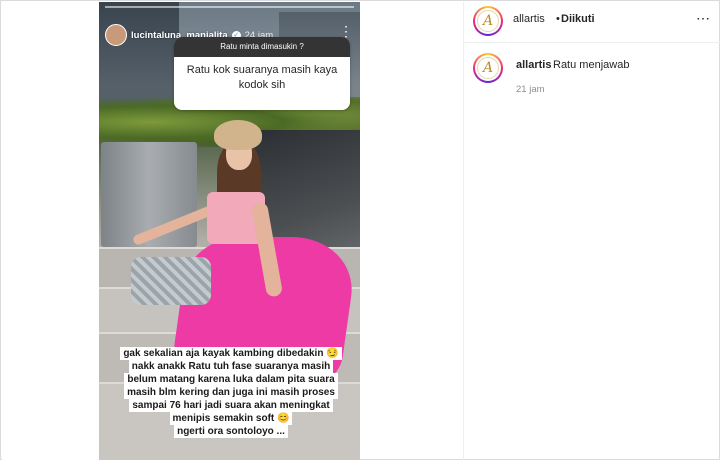 This screenshot has height=460, width=720. I want to click on post-header: A allartis • Diikuti ⋯, so click(592, 22).